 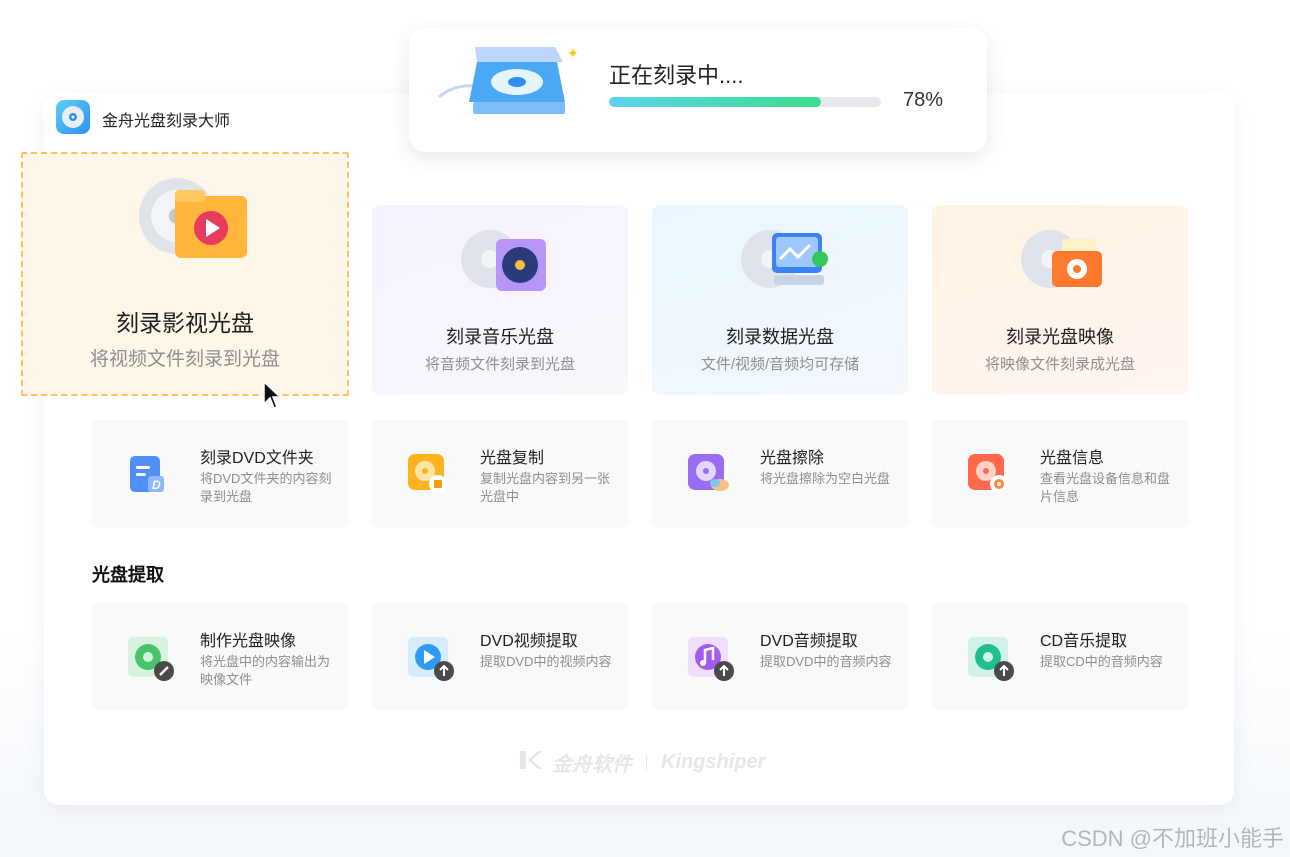 What do you see at coordinates (530, 763) in the screenshot?
I see `brand-logo-icon` at bounding box center [530, 763].